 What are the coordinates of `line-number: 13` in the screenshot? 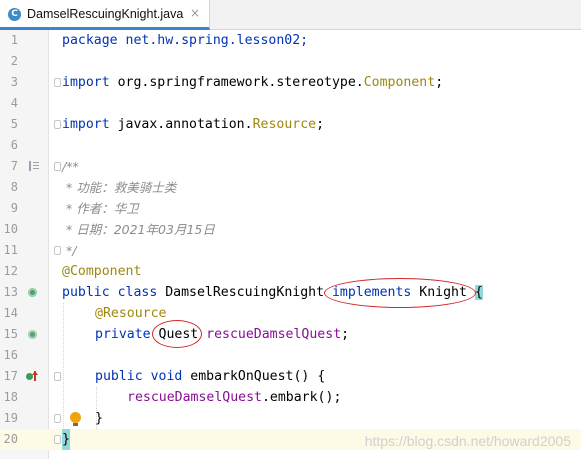 It's located at (10, 292).